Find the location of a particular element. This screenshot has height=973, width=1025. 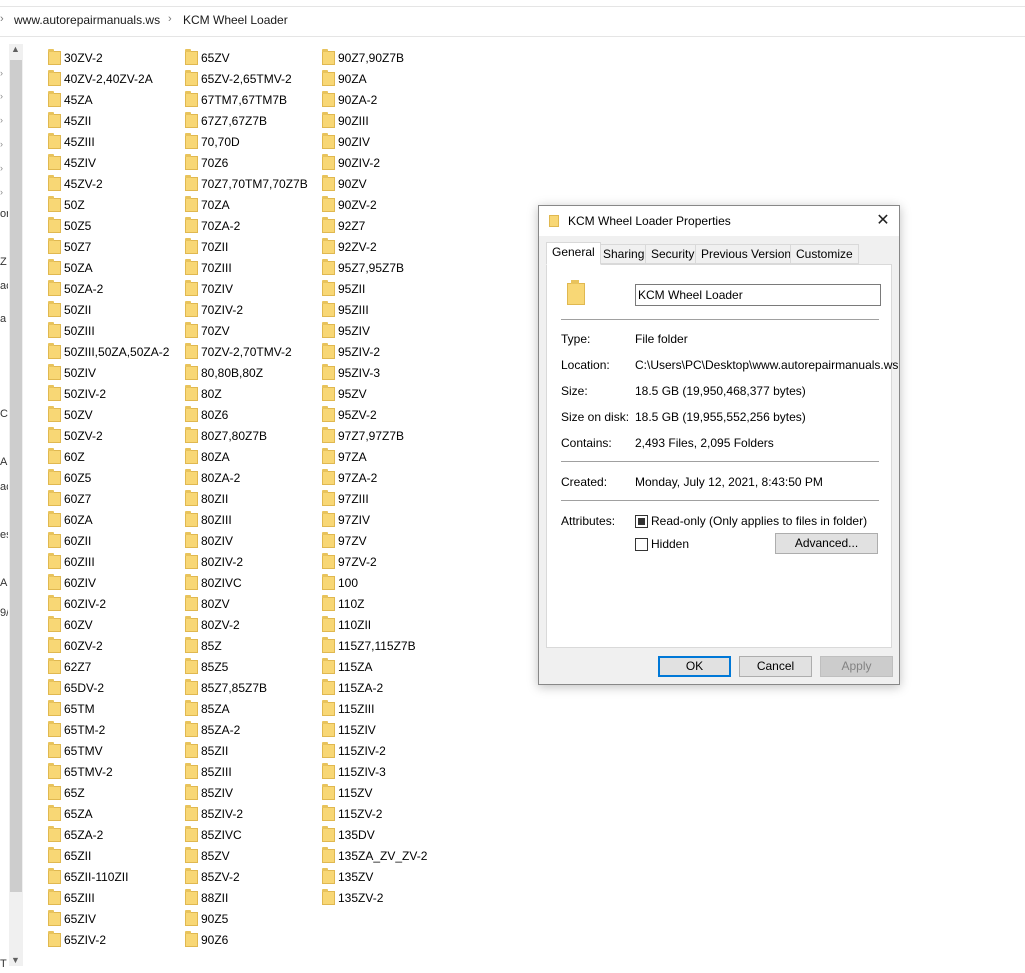

folder-item: 135DV is located at coordinates (348, 835).